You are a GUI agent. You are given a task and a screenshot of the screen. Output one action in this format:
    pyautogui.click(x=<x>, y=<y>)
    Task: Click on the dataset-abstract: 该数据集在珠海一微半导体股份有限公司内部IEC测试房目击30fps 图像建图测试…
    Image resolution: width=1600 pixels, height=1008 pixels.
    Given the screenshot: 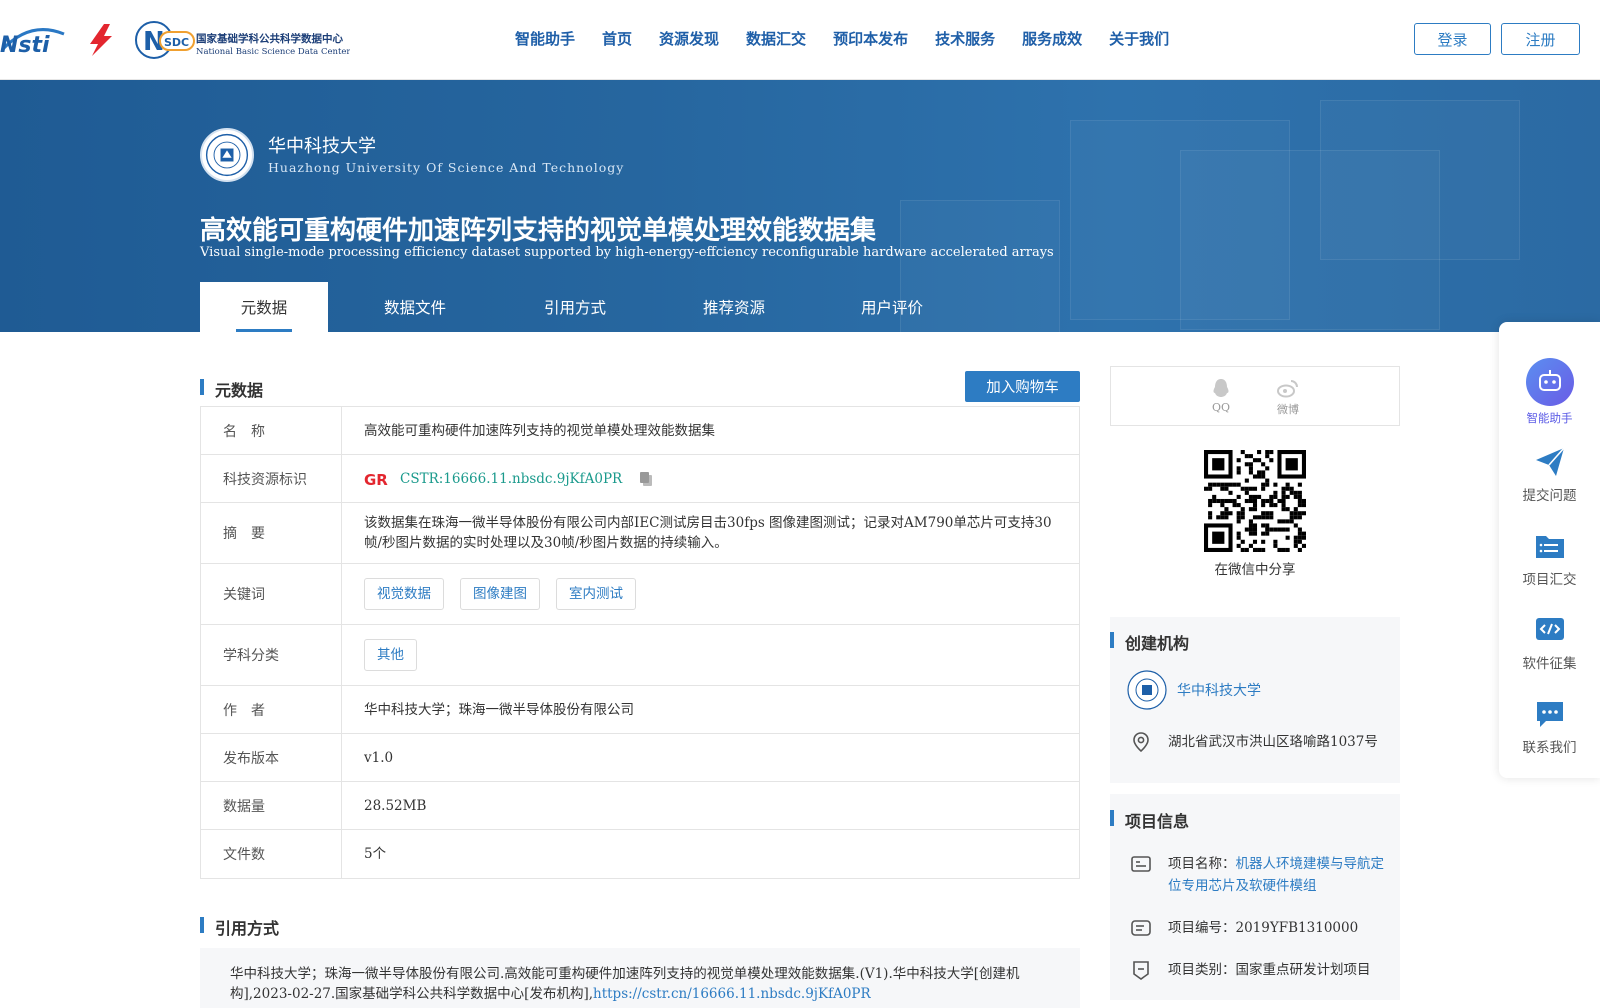 What is the action you would take?
    pyautogui.click(x=708, y=533)
    